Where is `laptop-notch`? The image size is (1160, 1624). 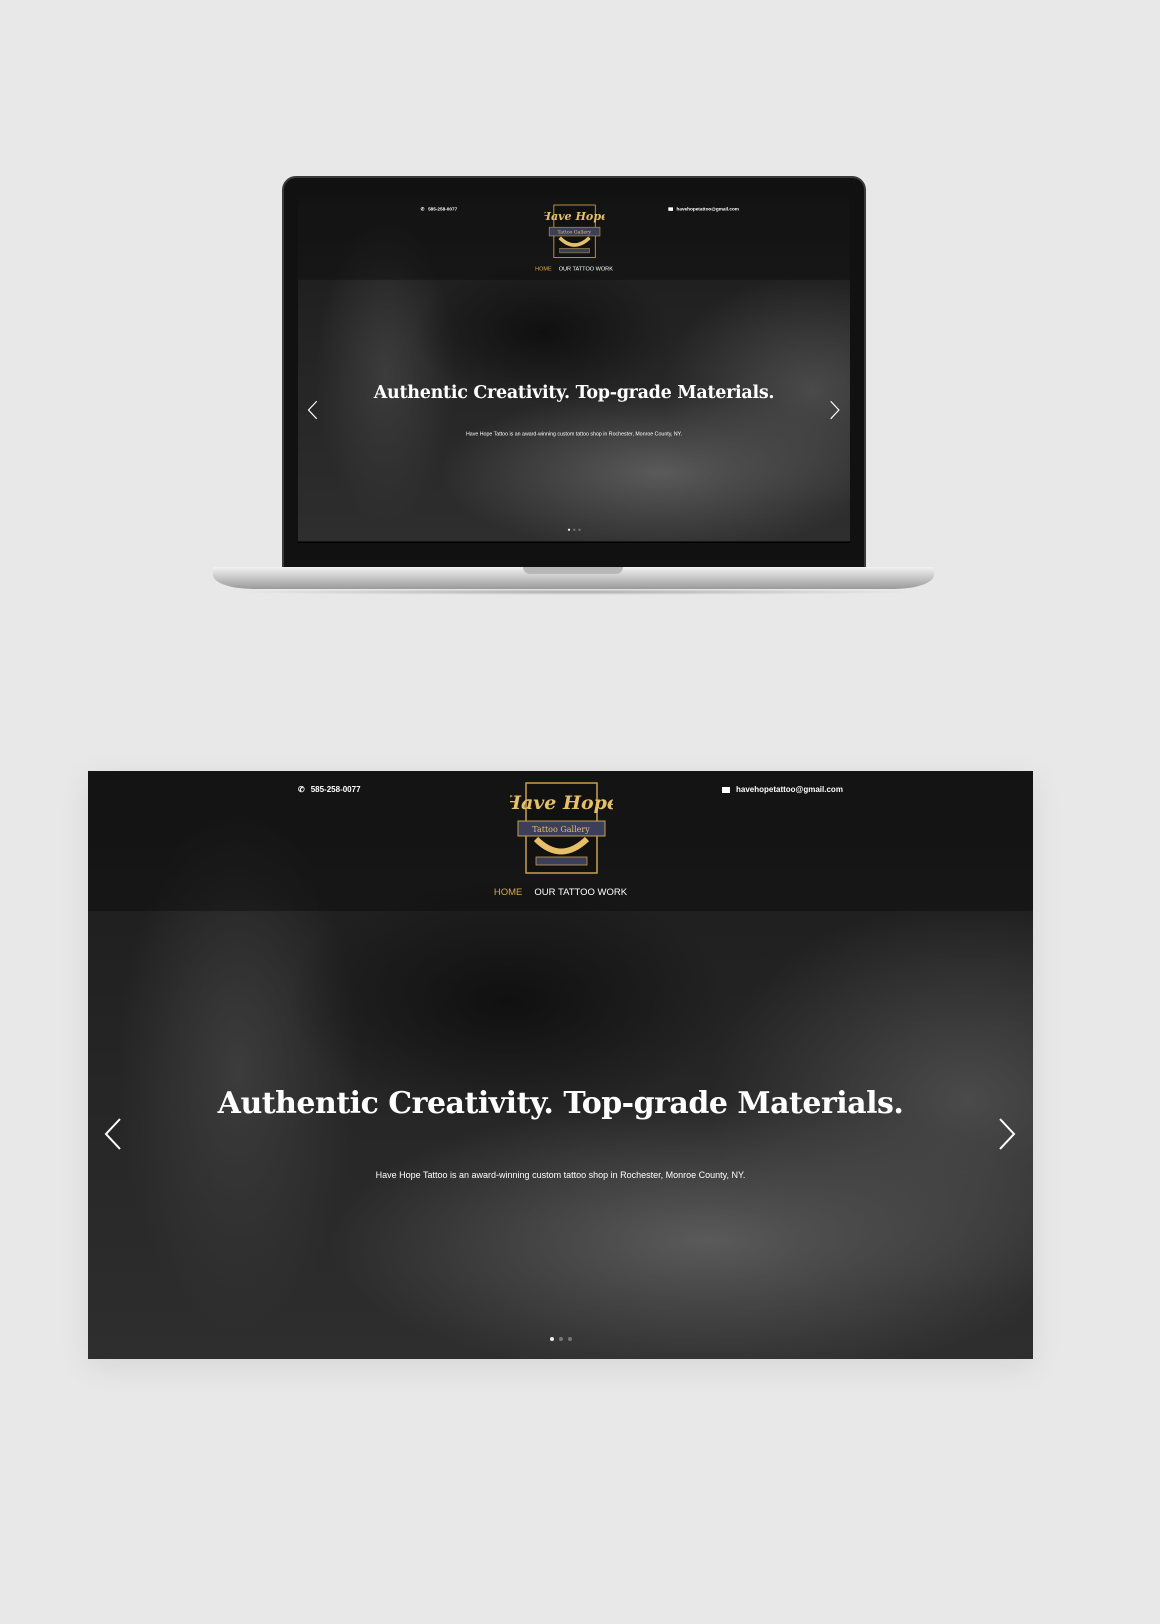 laptop-notch is located at coordinates (573, 570).